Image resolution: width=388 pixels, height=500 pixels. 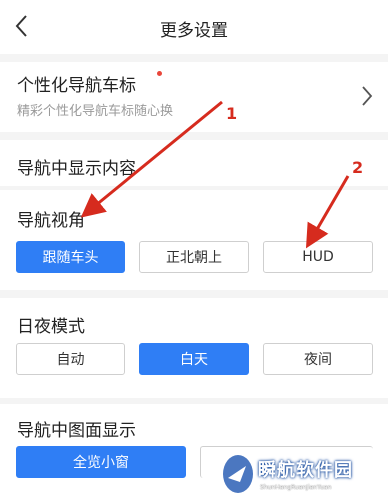 What do you see at coordinates (70, 359) in the screenshot?
I see `daynight-auto-button: 自动` at bounding box center [70, 359].